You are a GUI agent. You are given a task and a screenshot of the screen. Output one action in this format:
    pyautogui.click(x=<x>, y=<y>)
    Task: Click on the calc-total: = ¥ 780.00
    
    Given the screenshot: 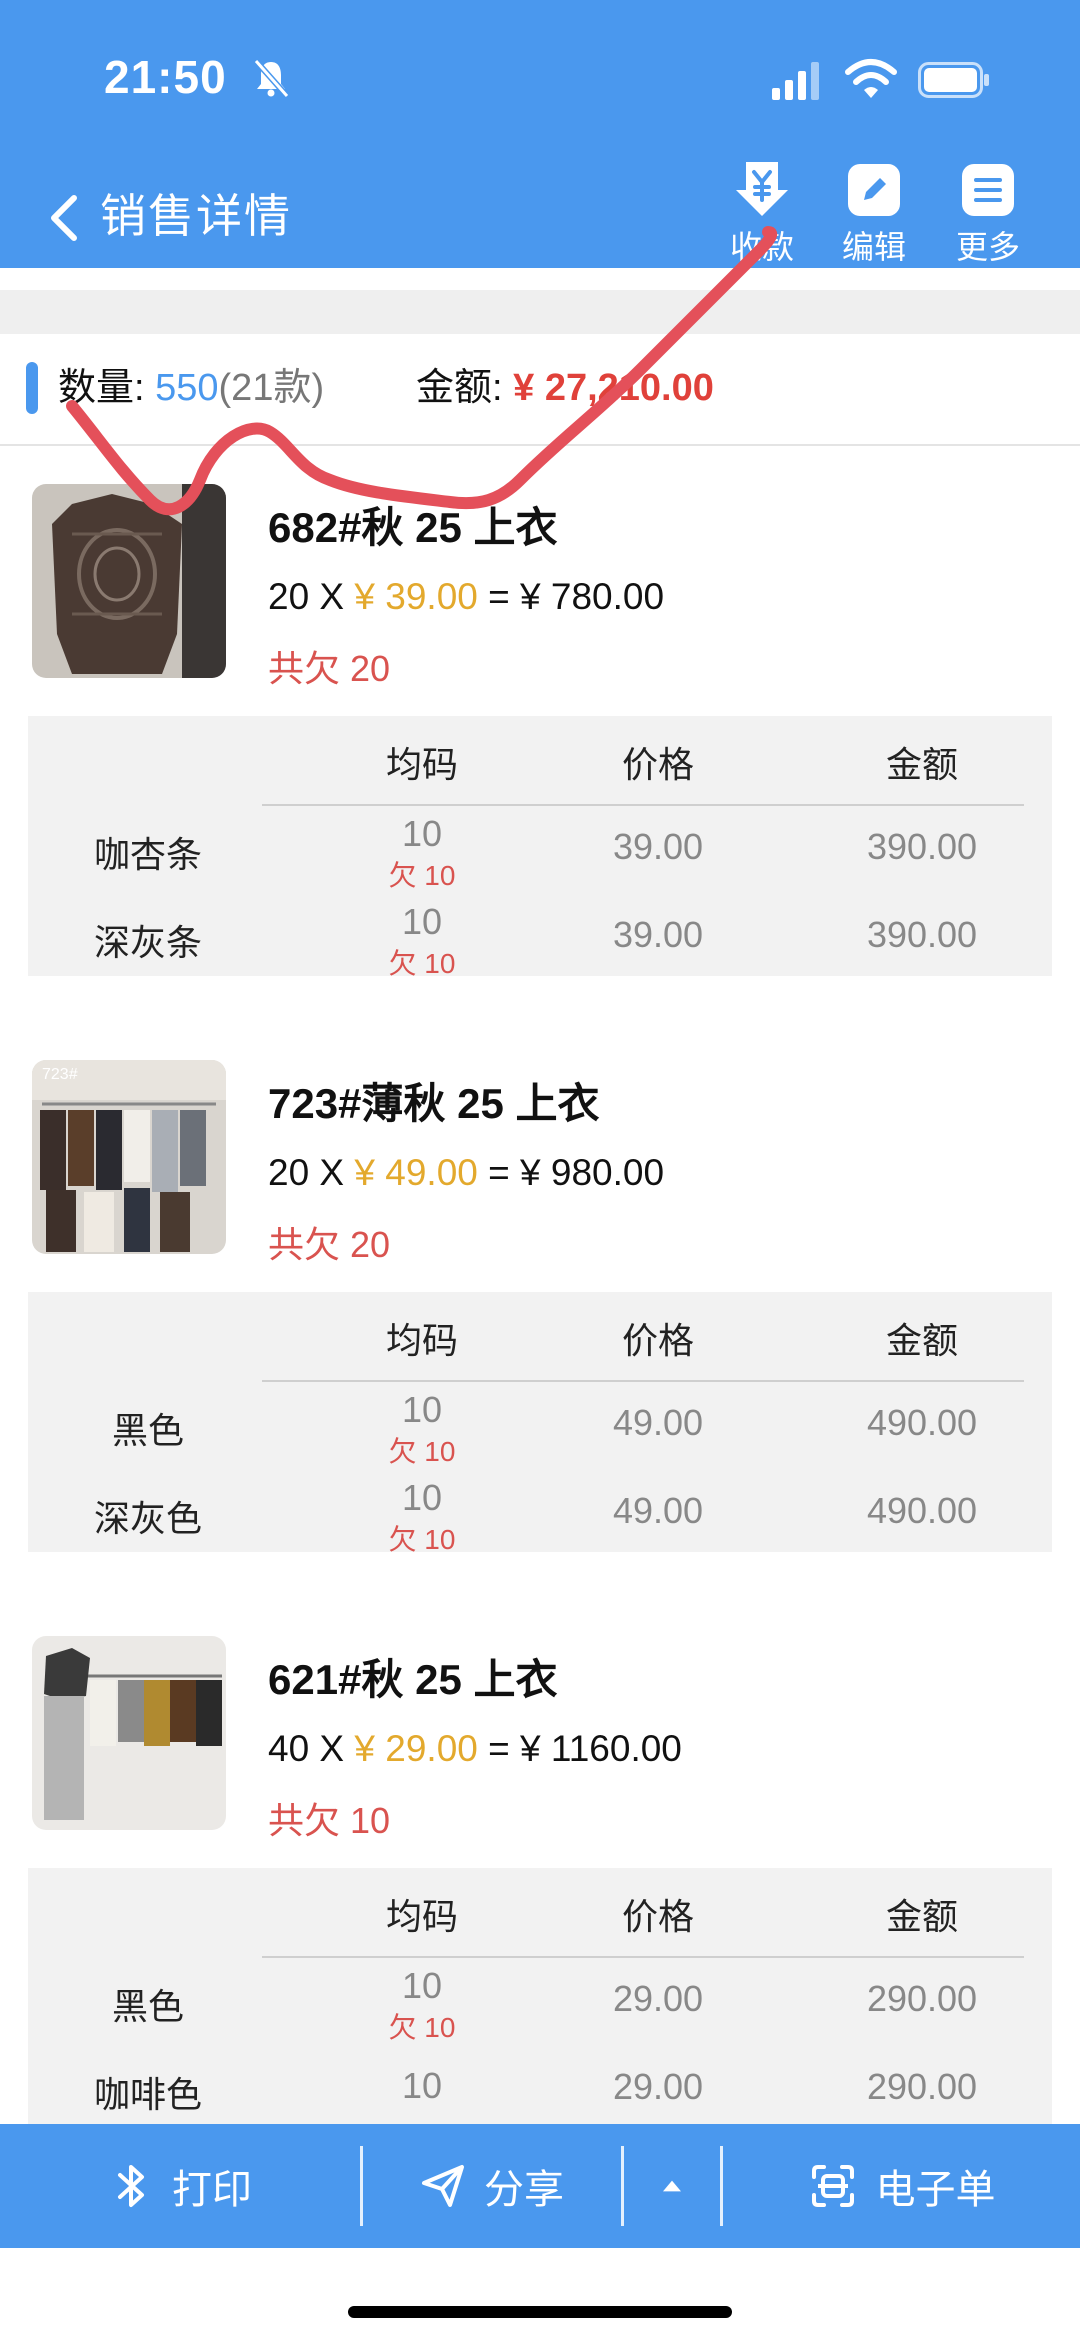 What is the action you would take?
    pyautogui.click(x=571, y=596)
    